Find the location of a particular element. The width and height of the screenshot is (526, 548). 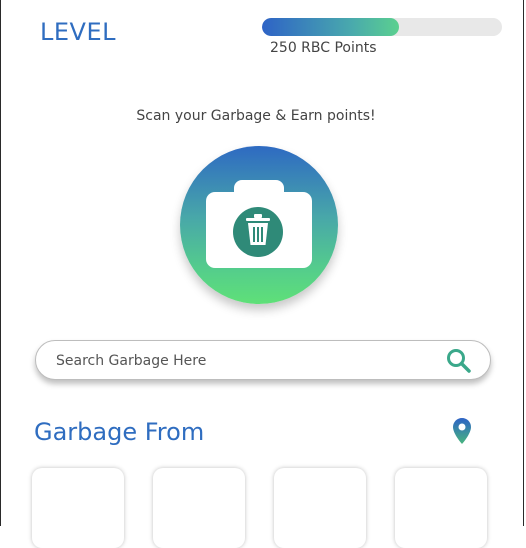

search-input is located at coordinates (246, 361).